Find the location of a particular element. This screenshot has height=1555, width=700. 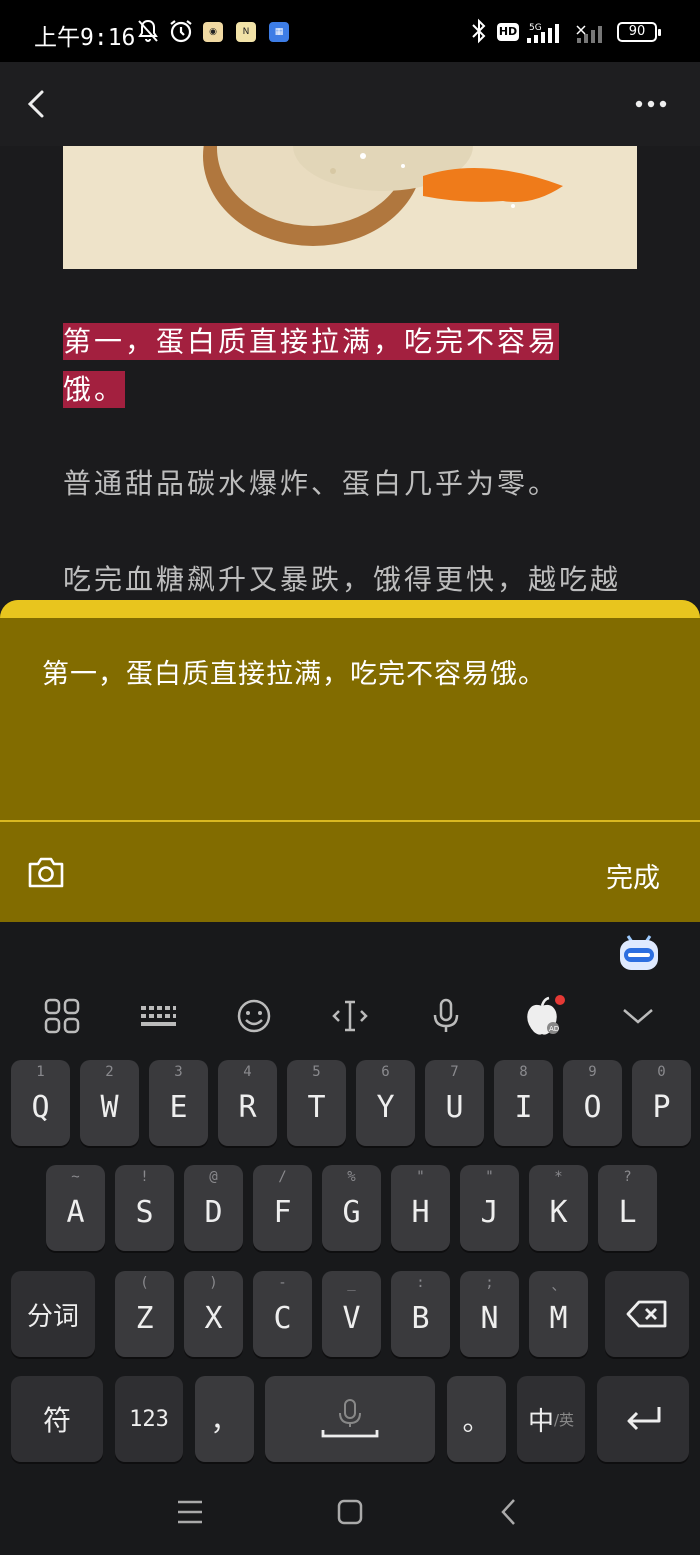

key-j: " J is located at coordinates (489, 1208).